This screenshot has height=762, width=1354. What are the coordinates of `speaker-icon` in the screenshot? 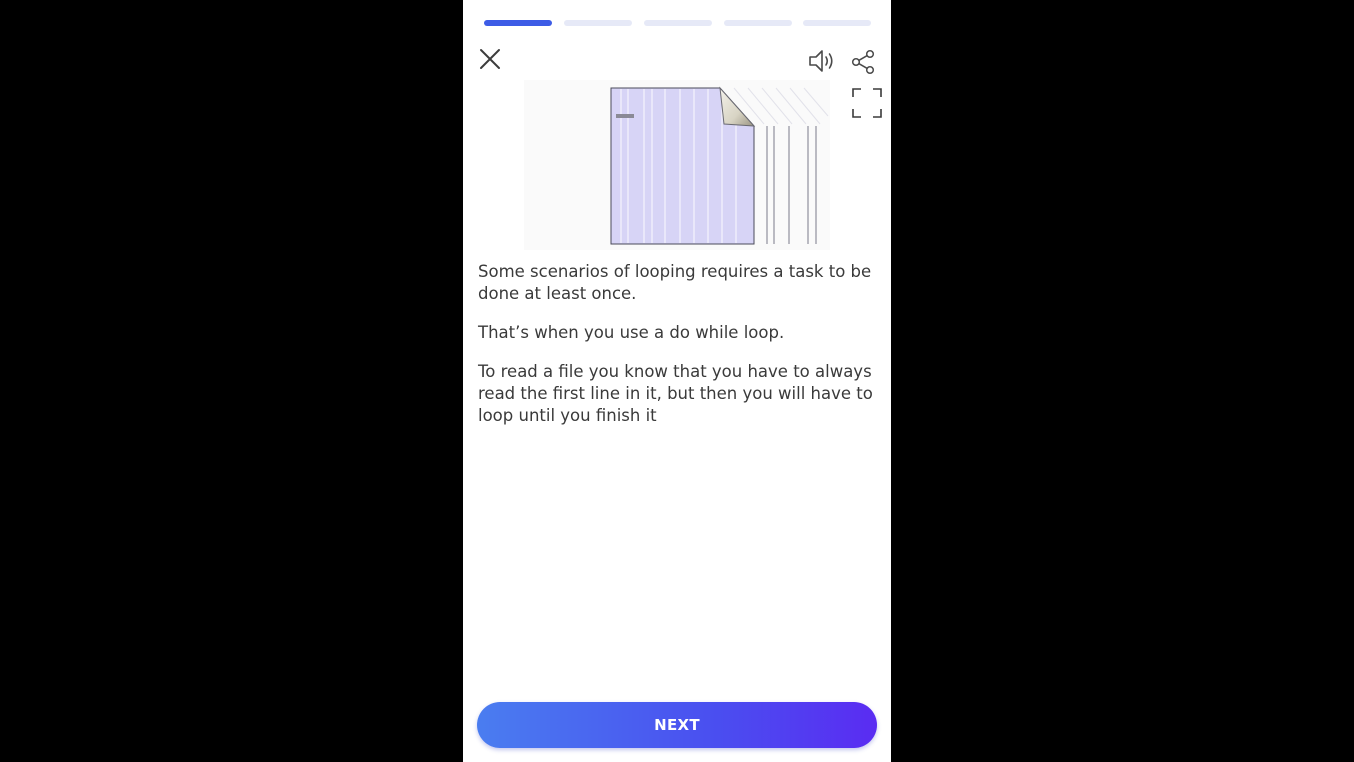 It's located at (821, 61).